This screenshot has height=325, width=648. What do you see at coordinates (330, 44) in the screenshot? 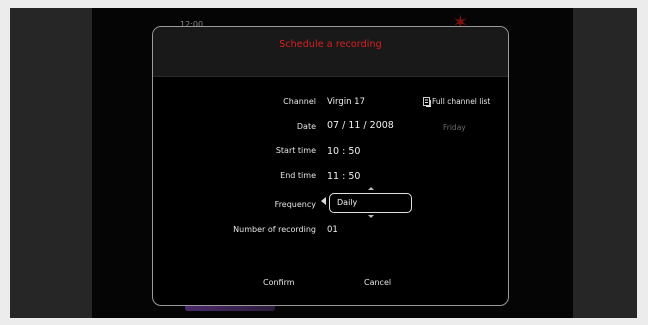
I see `dialog-title: Schedule a recording` at bounding box center [330, 44].